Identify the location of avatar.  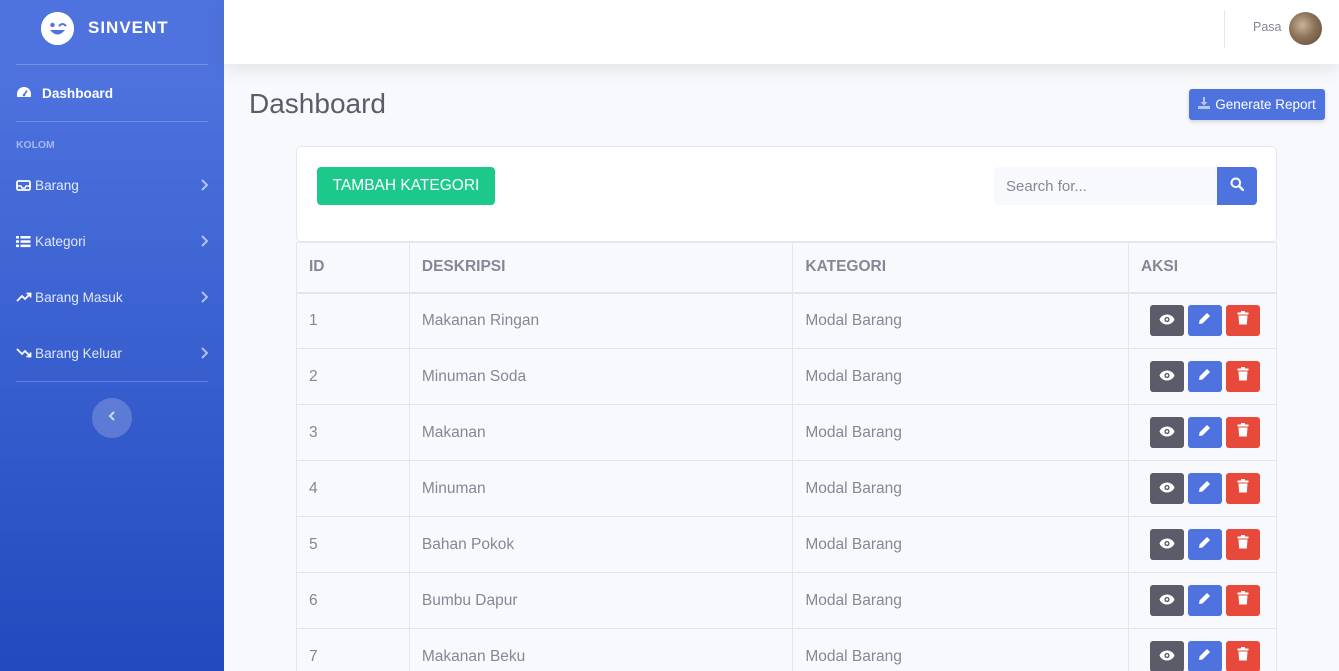
(1305, 28).